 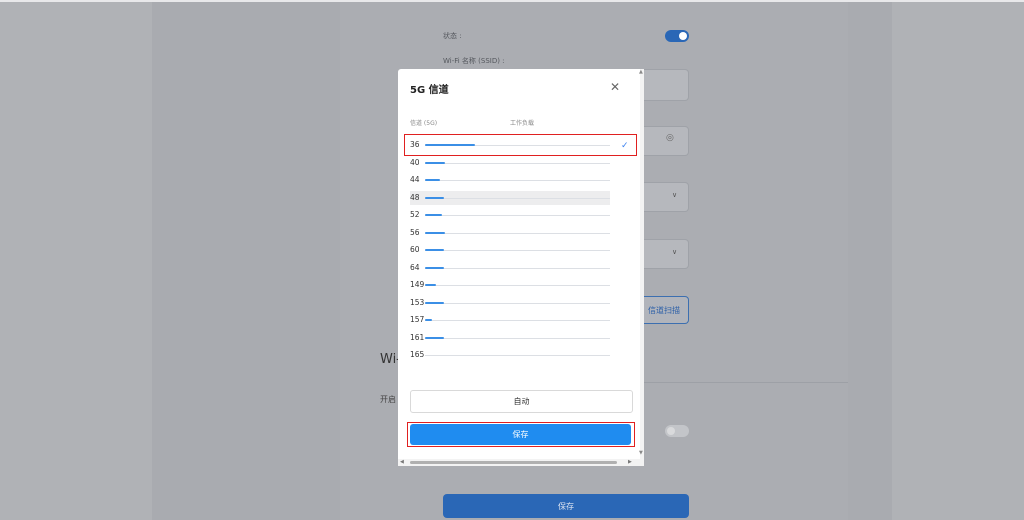 What do you see at coordinates (522, 123) in the screenshot?
I see `column-header-load: 工作负载` at bounding box center [522, 123].